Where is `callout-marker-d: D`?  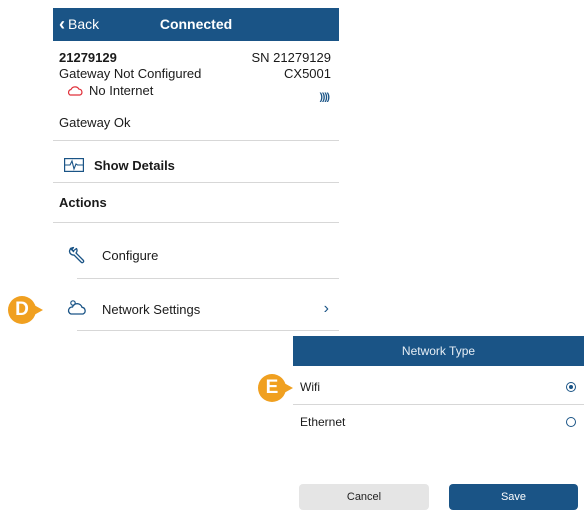 callout-marker-d: D is located at coordinates (25, 310).